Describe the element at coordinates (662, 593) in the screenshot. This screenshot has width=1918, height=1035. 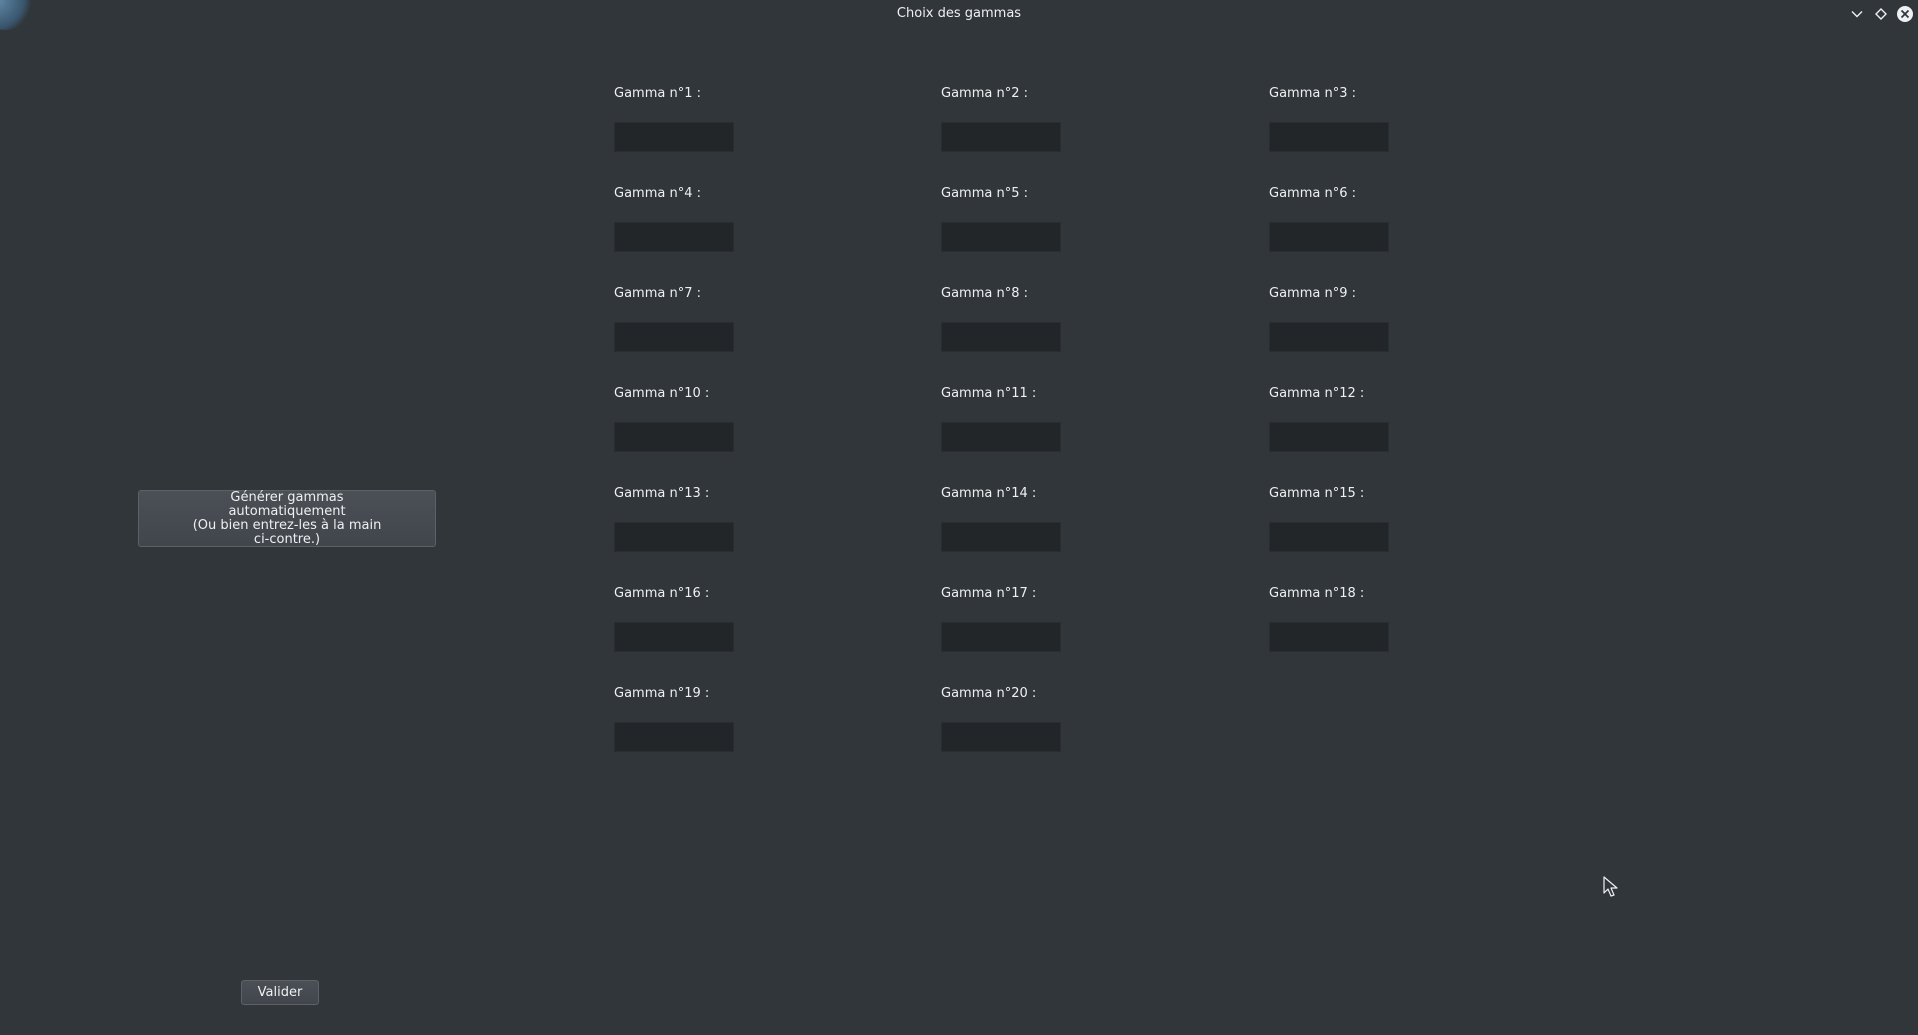
I see `gamma-label: Gamma n°16 :` at that location.